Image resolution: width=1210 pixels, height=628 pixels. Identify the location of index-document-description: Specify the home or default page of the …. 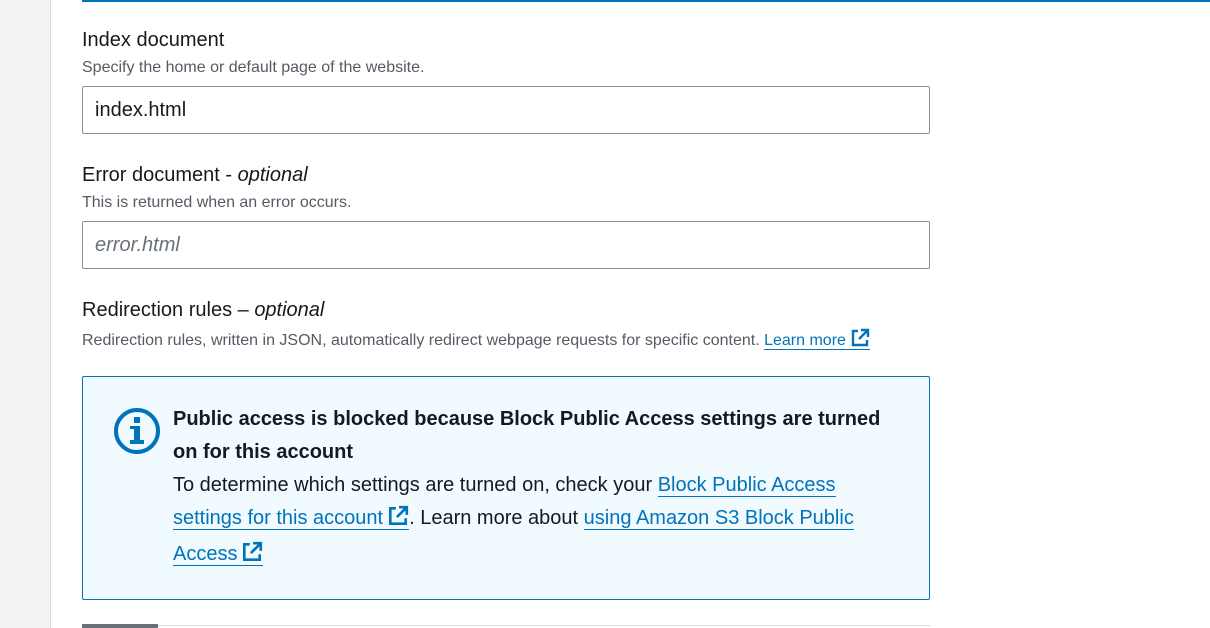
(253, 67).